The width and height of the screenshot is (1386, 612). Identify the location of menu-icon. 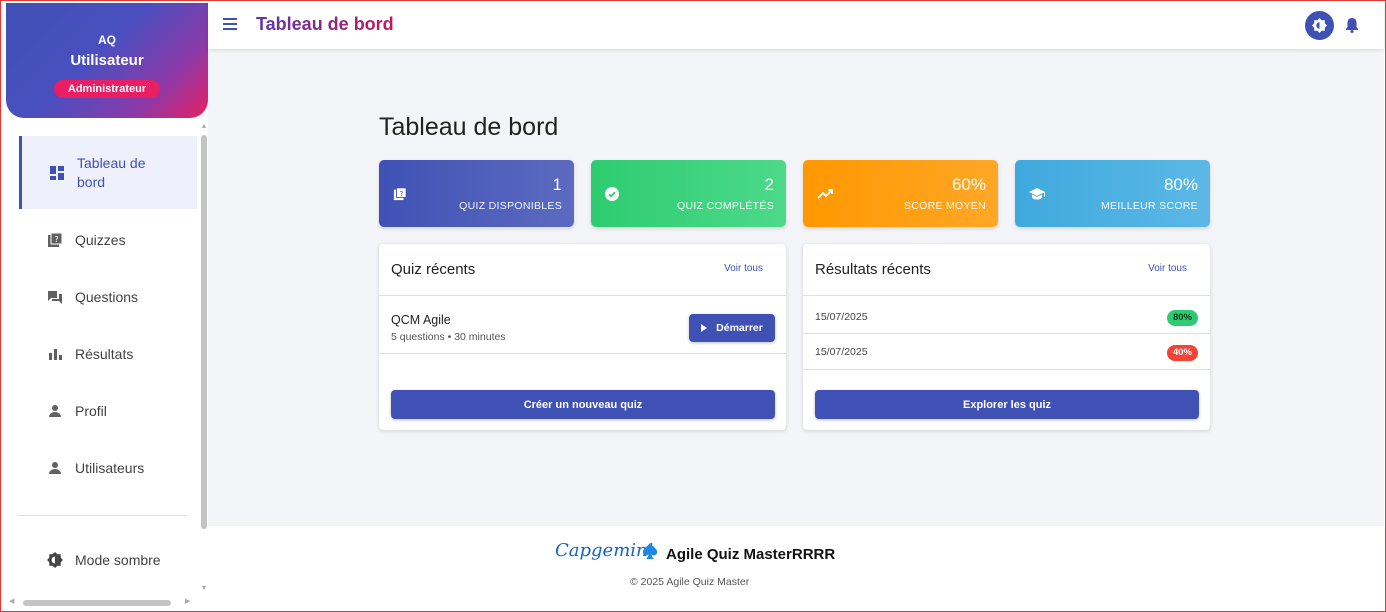
(230, 24).